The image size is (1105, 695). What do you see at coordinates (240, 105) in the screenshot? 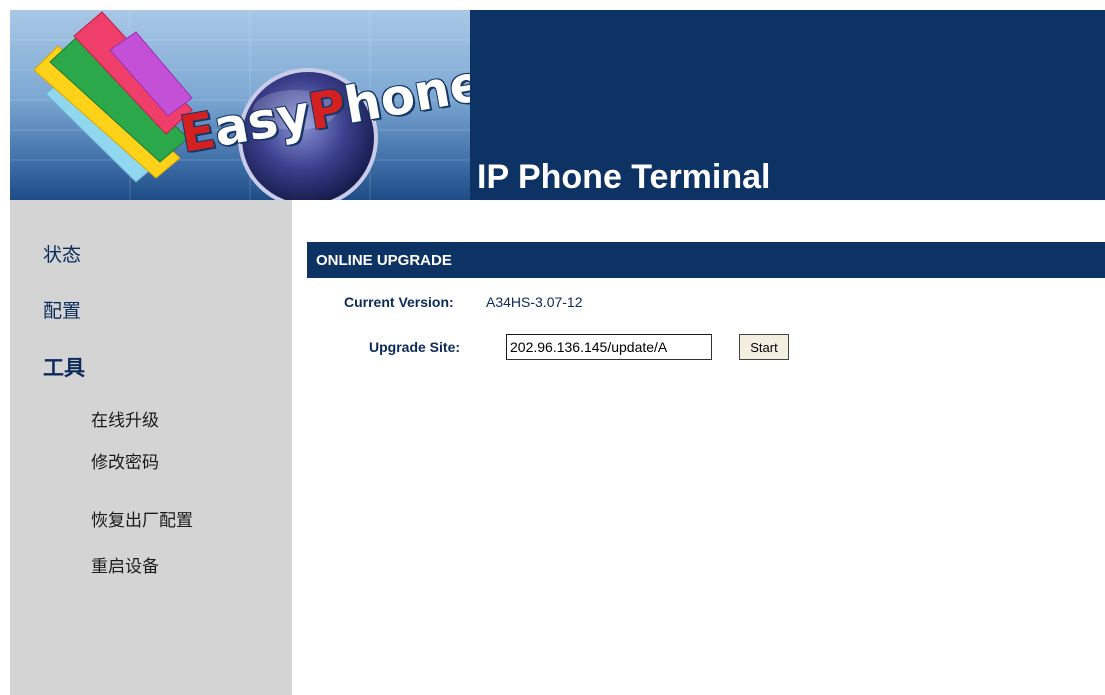
I see `easyphone-logo: EasyPhone` at bounding box center [240, 105].